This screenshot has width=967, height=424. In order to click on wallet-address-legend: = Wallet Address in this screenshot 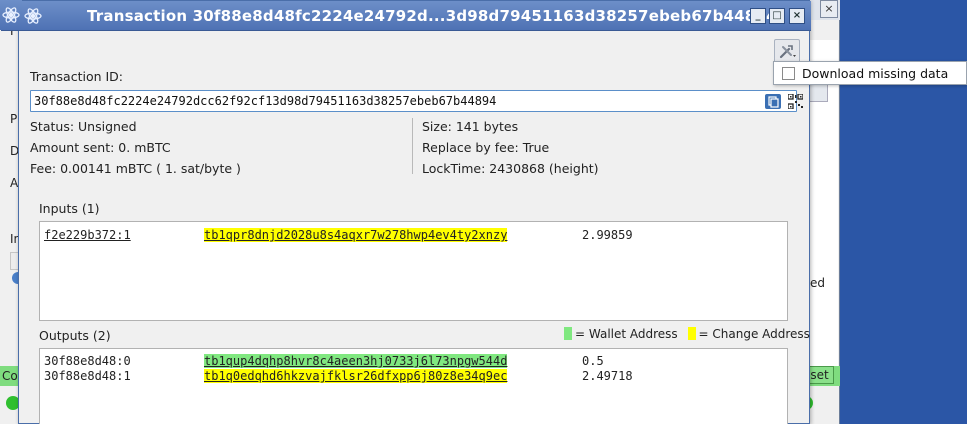, I will do `click(626, 334)`.